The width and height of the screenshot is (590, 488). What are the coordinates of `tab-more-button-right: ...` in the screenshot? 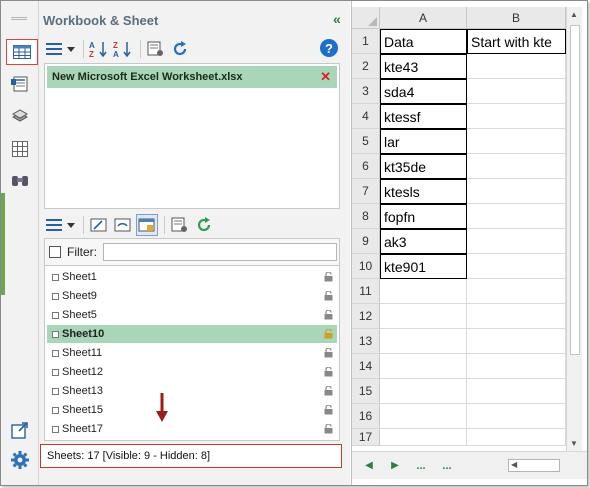 It's located at (447, 466).